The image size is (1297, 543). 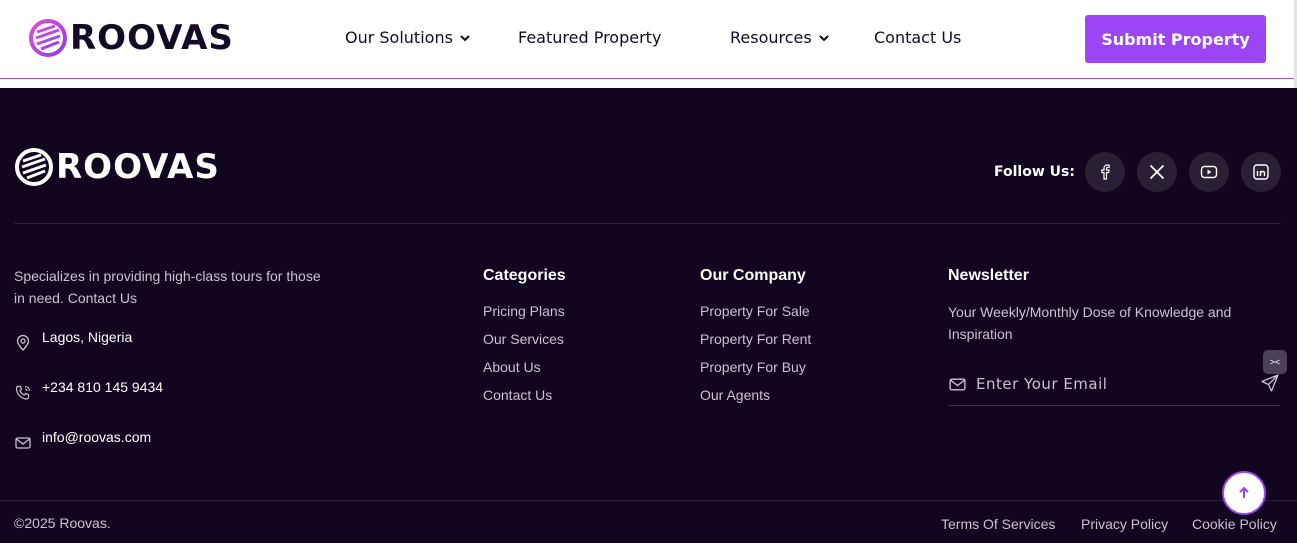 I want to click on contact-email-text: info@roovas.com, so click(x=97, y=437).